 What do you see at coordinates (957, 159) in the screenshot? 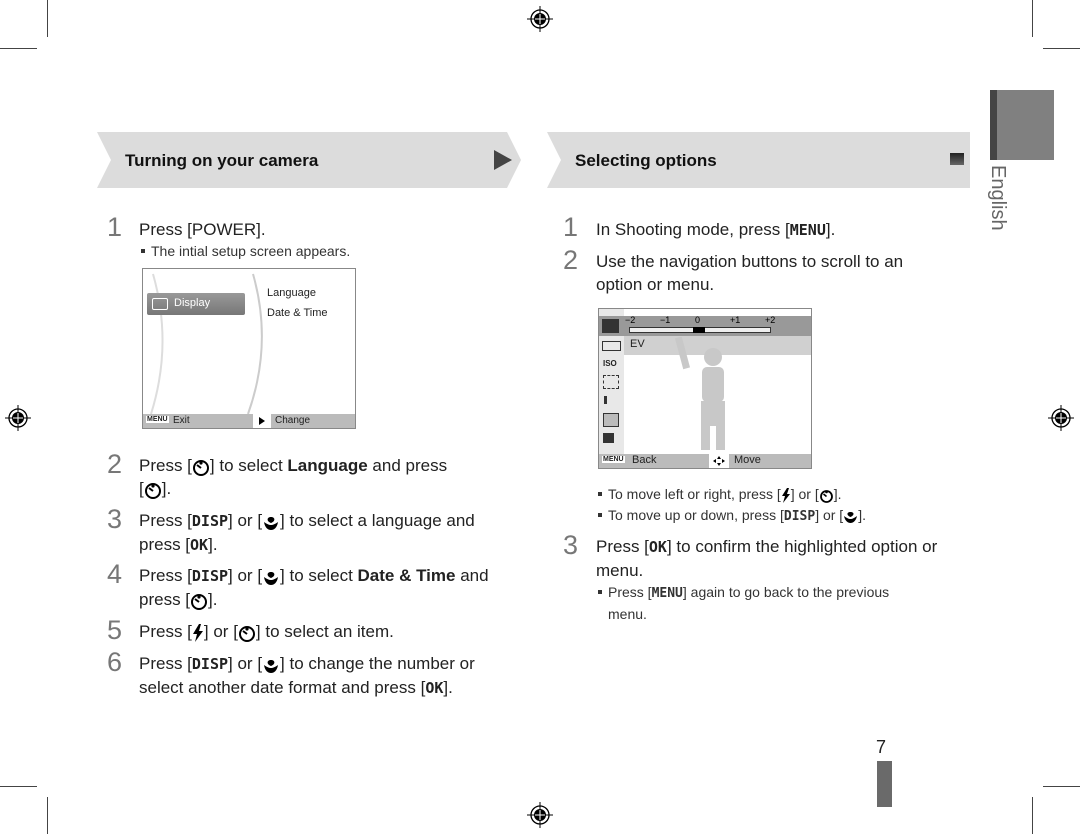
I see `section-end-square-icon` at bounding box center [957, 159].